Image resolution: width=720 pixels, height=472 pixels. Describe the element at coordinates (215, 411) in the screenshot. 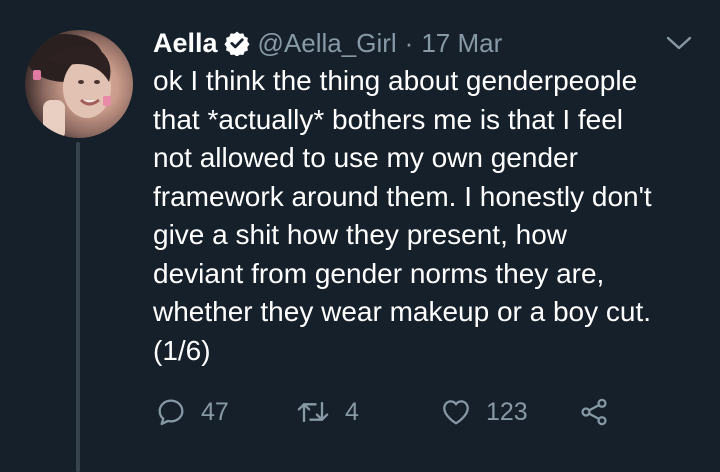

I see `reply-count: 47` at that location.